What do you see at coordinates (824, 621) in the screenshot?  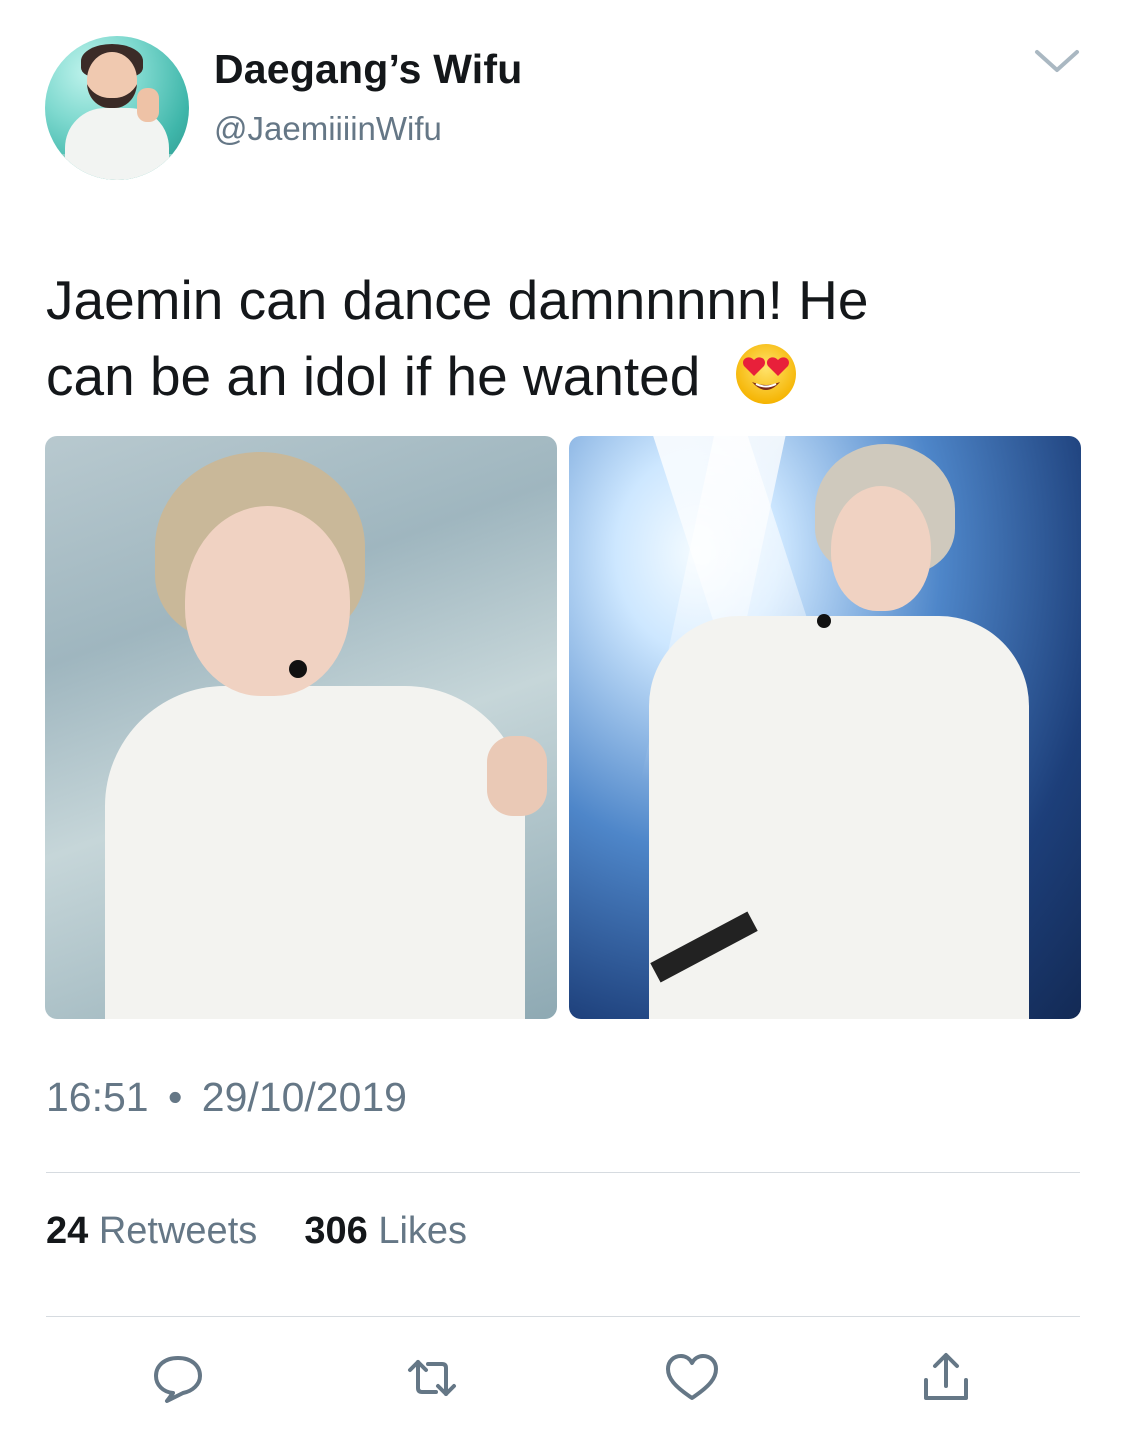 I see `photo-2-mic` at bounding box center [824, 621].